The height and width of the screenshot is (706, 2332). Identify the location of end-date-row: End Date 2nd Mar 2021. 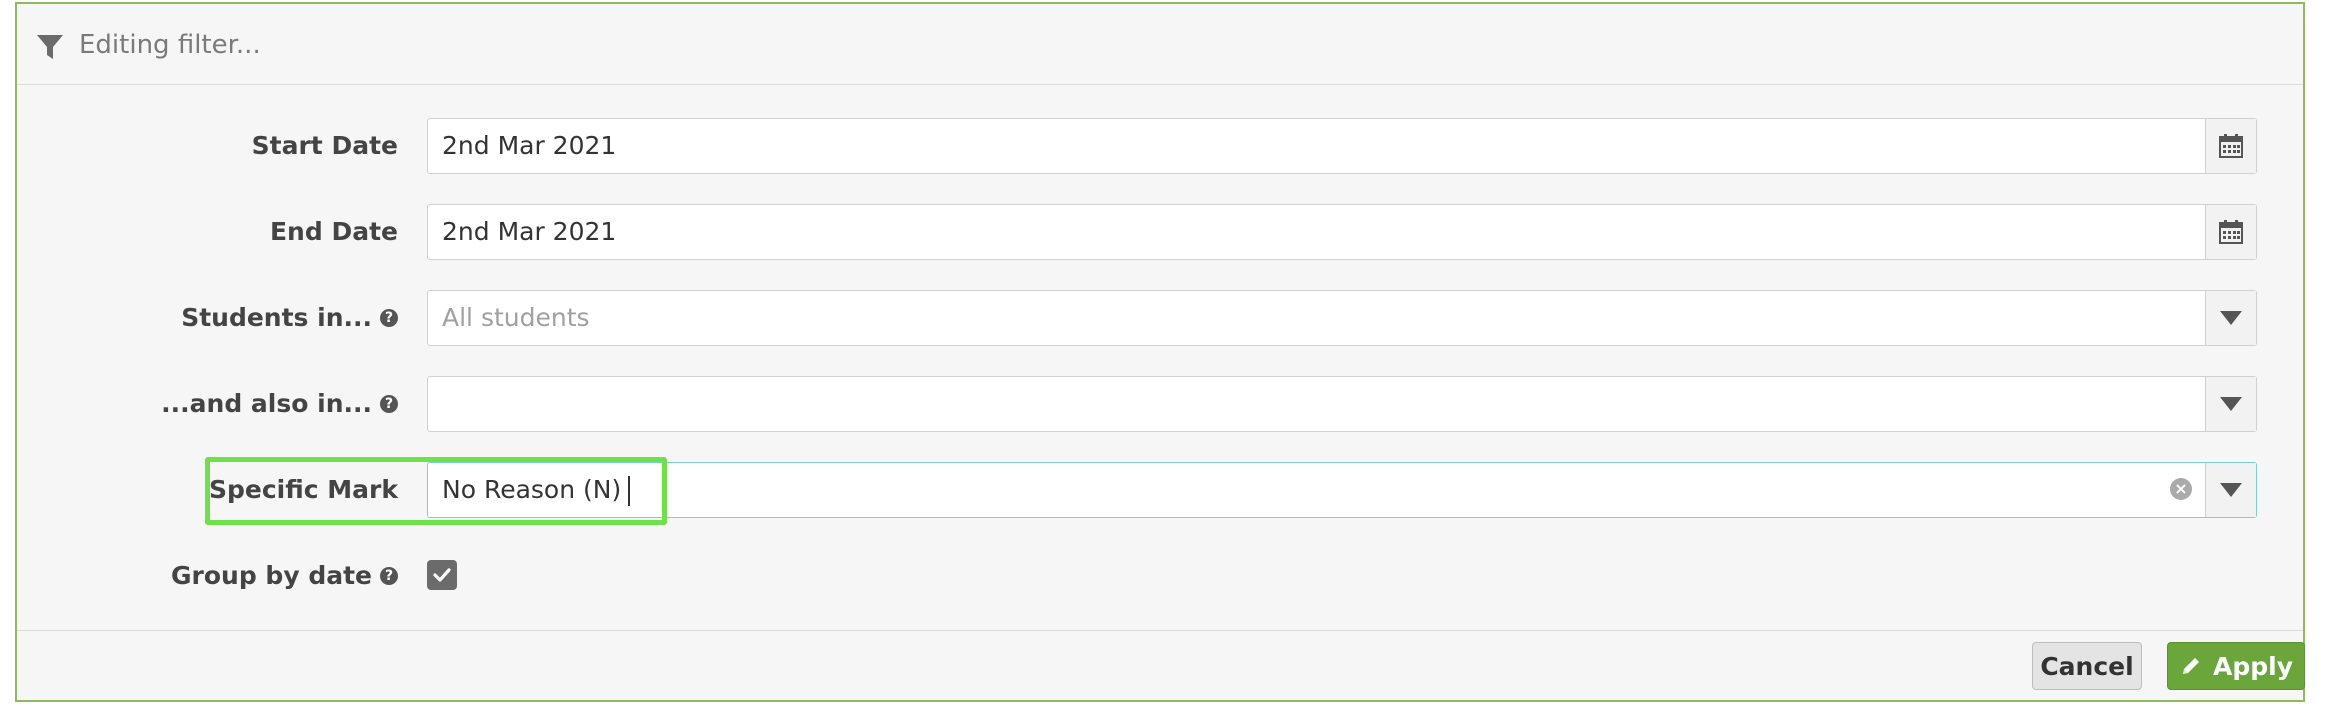
(1160, 232).